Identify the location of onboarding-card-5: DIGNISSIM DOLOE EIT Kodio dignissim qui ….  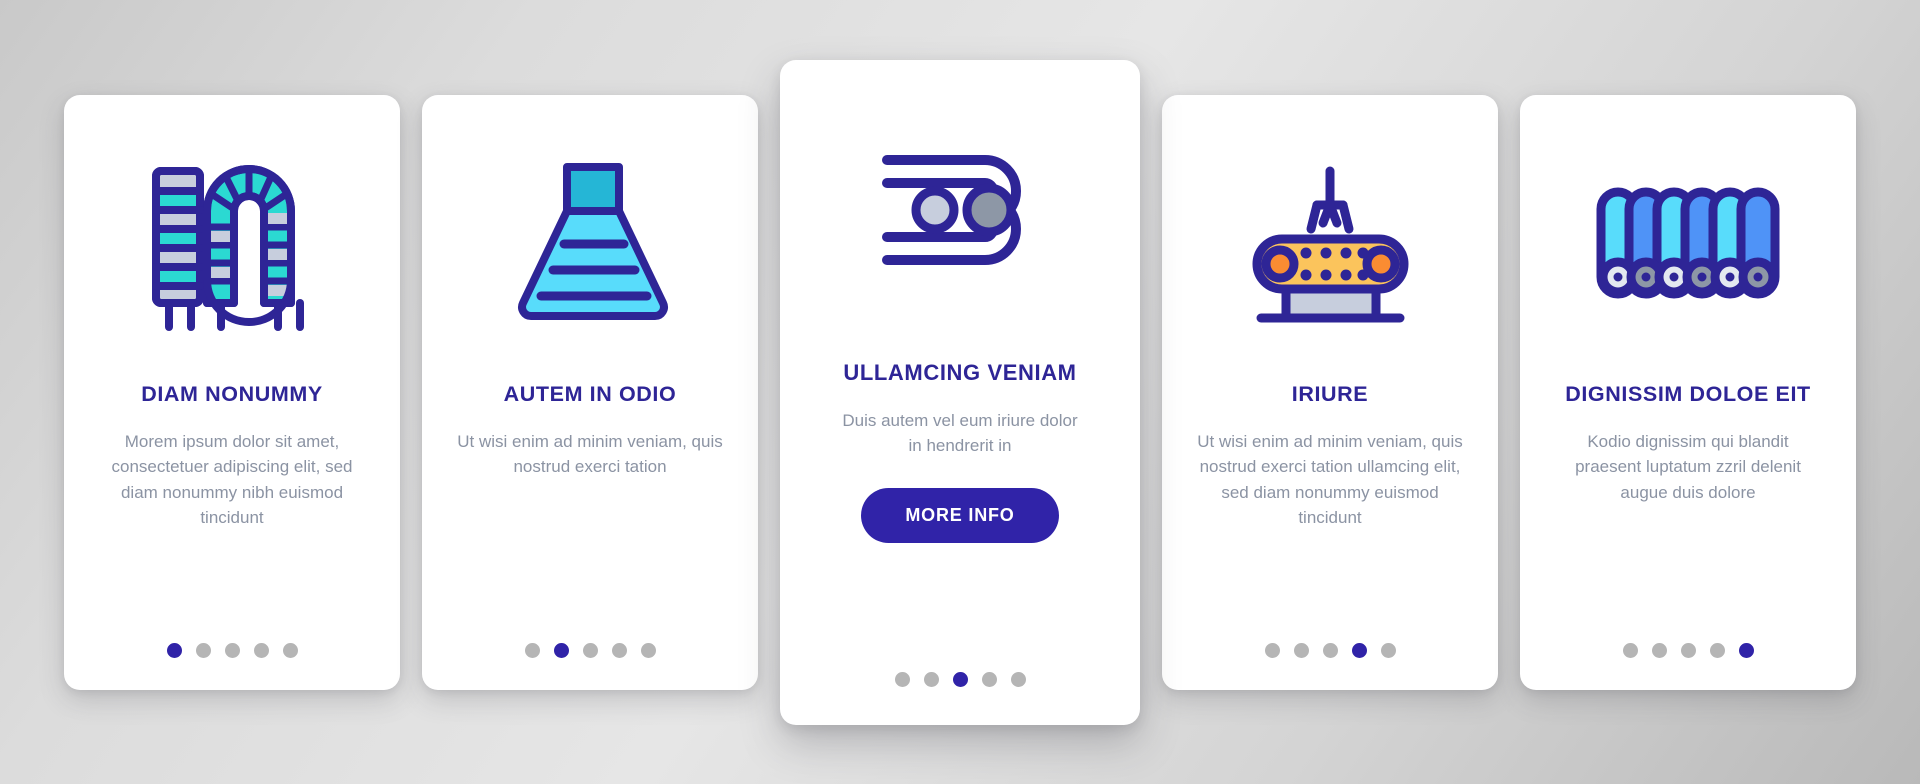
(1688, 392).